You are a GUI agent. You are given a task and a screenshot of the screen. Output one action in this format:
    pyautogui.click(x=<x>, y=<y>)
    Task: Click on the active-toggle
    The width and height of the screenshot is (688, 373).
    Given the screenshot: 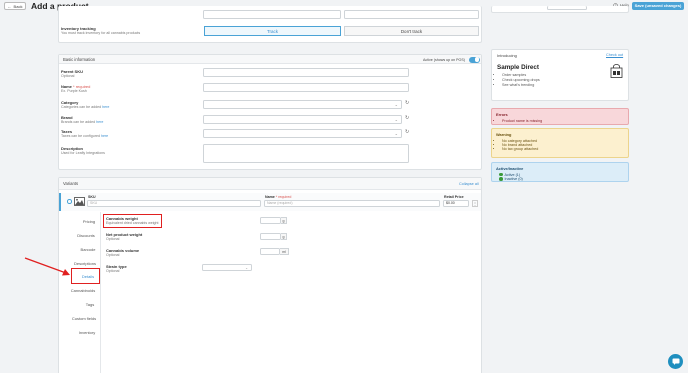 What is the action you would take?
    pyautogui.click(x=474, y=59)
    